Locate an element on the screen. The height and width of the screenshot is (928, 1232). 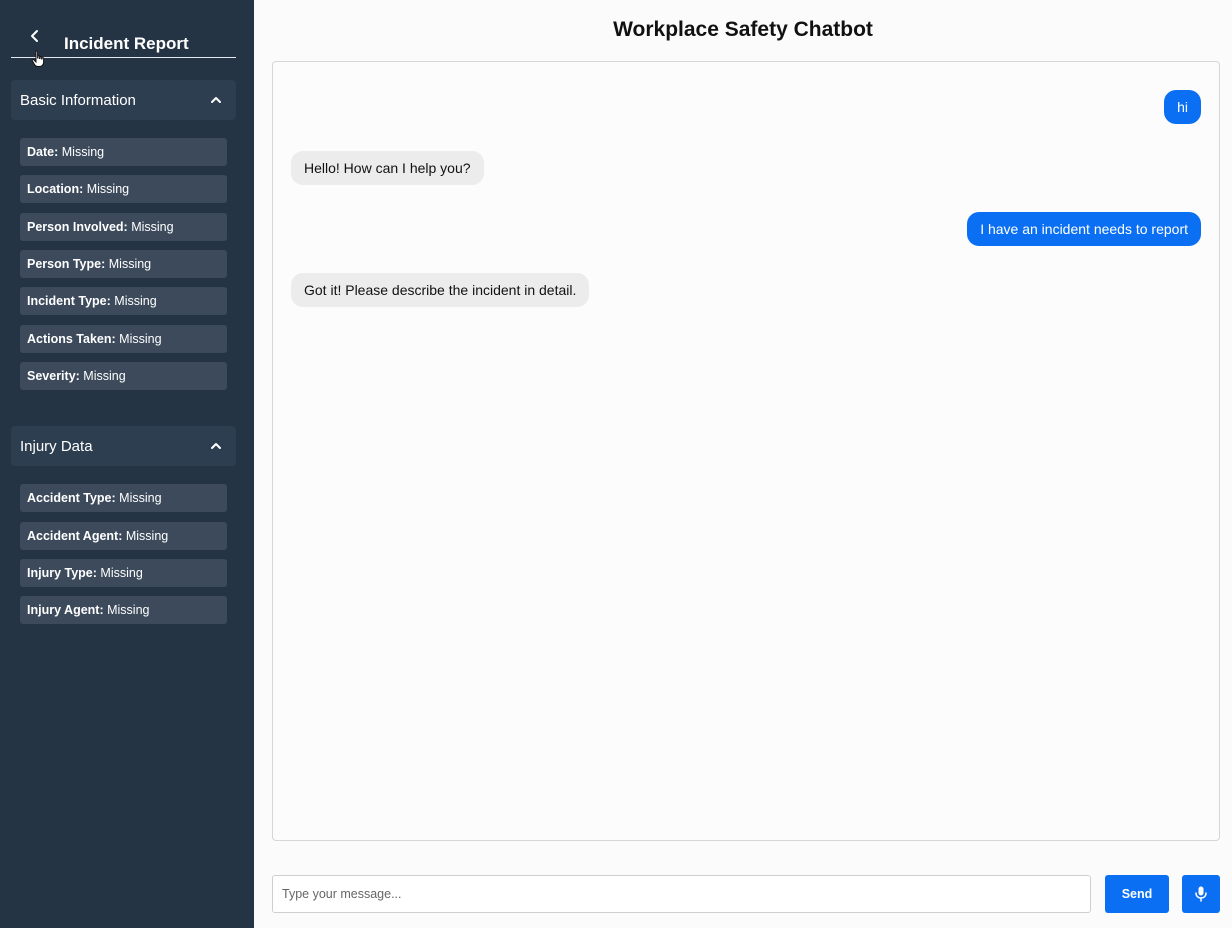
field-key: Accident Agent: is located at coordinates (75, 536).